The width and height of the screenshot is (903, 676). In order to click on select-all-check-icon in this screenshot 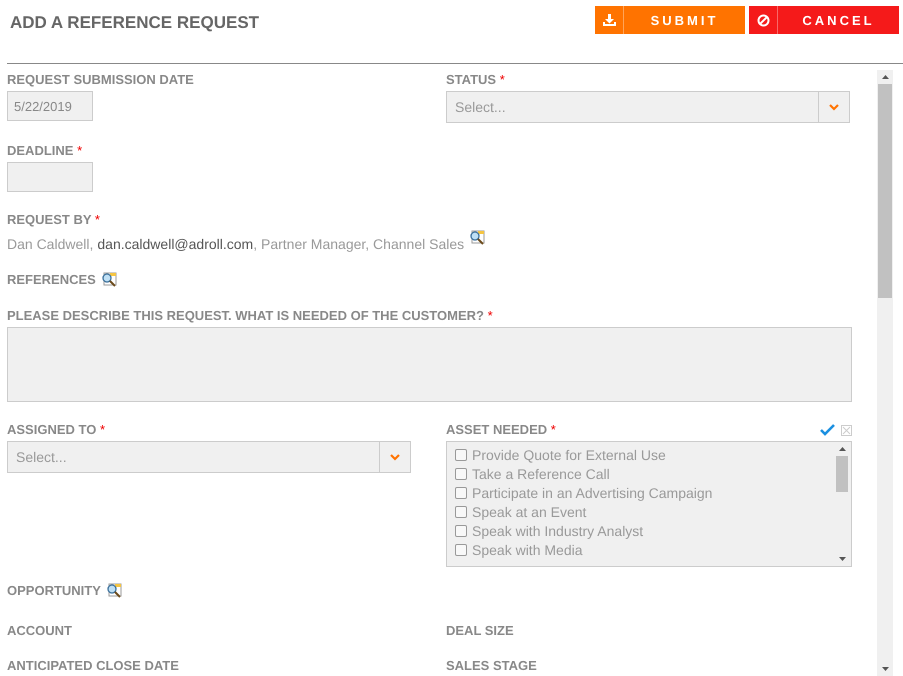, I will do `click(827, 430)`.